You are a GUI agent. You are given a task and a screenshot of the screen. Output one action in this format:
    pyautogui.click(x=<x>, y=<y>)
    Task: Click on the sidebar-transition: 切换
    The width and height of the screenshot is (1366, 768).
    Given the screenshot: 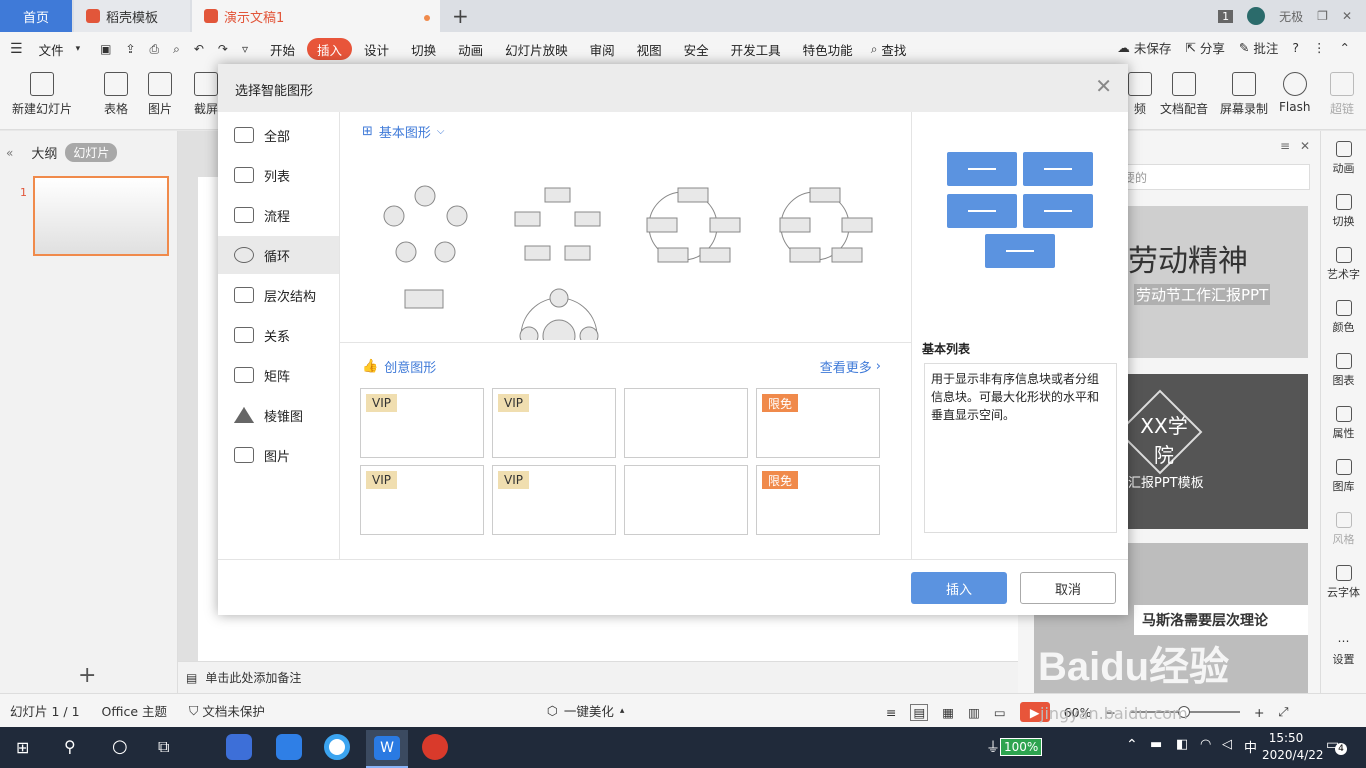 What is the action you would take?
    pyautogui.click(x=1344, y=211)
    